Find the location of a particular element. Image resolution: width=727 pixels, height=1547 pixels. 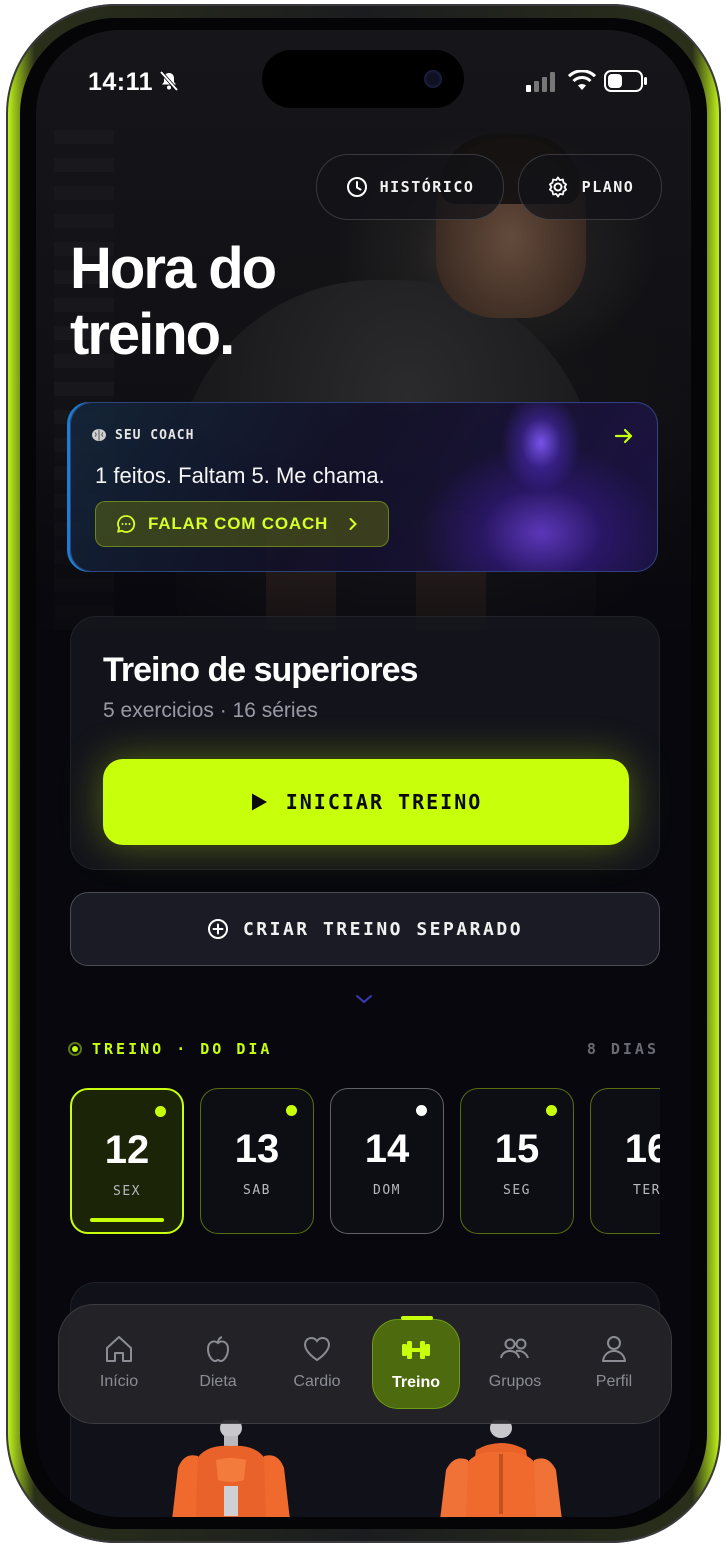

start-workout-button: INICIAR TREINO is located at coordinates (366, 802).